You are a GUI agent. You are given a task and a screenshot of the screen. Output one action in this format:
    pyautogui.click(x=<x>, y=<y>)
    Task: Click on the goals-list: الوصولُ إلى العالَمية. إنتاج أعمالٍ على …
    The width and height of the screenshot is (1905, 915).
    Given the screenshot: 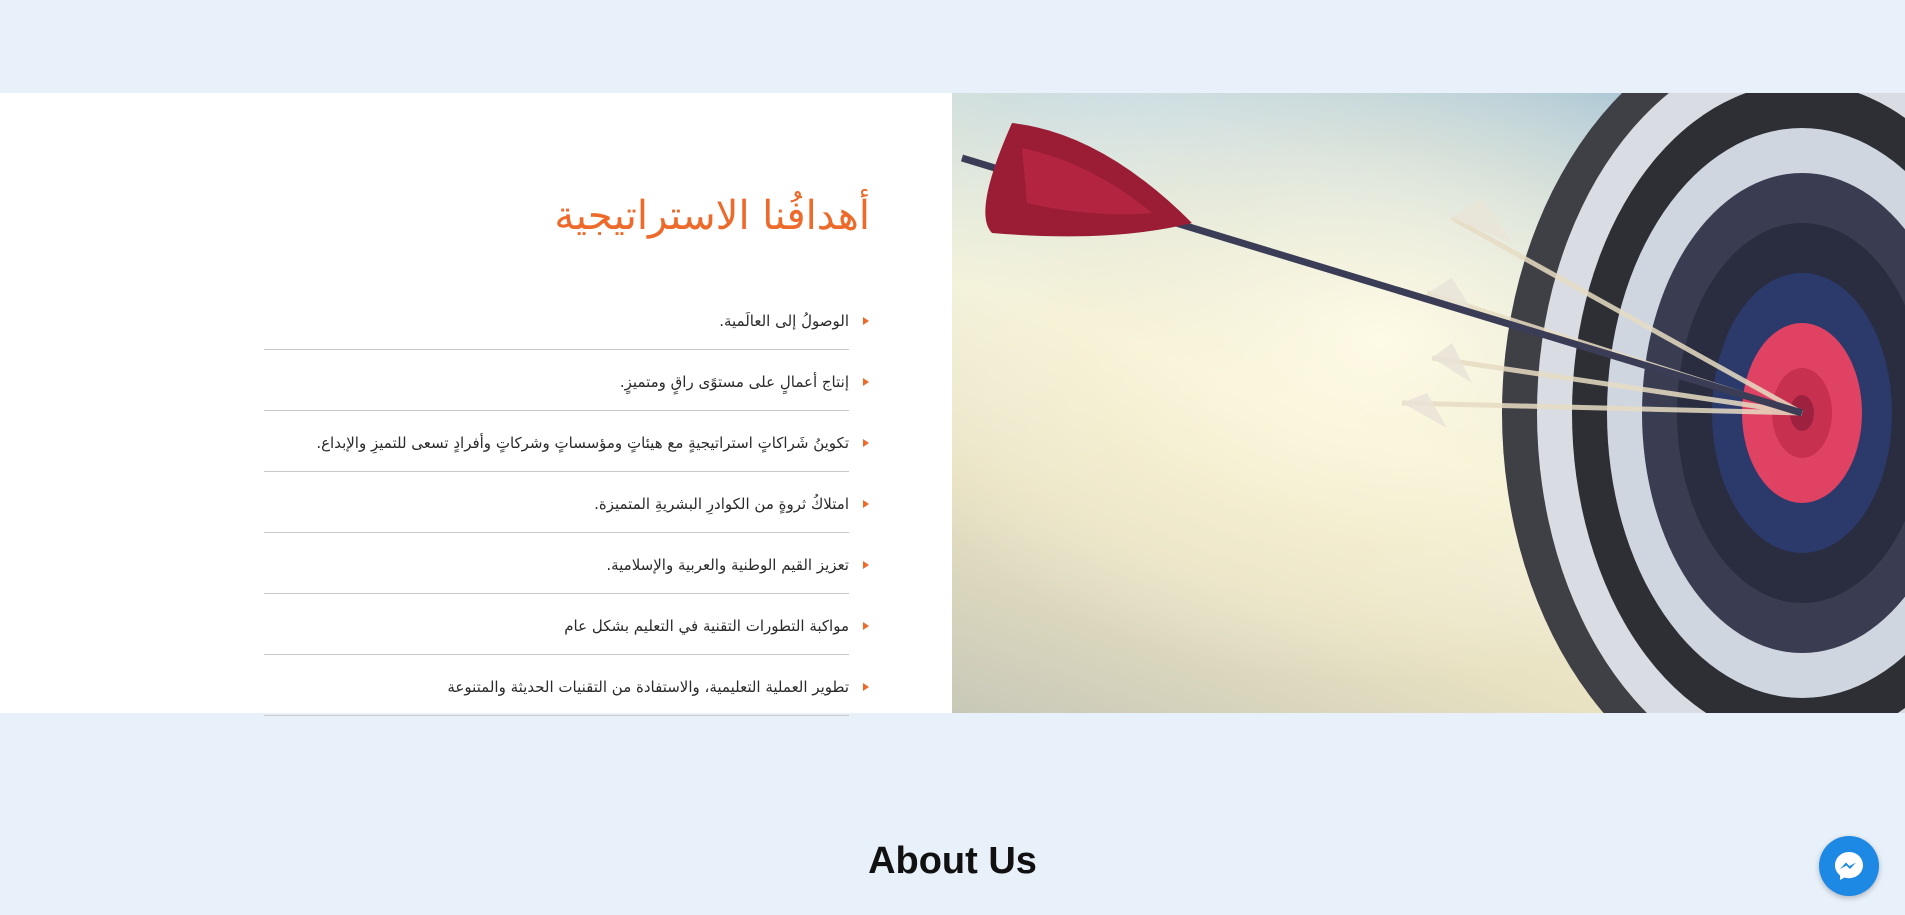 What is the action you would take?
    pyautogui.click(x=566, y=502)
    